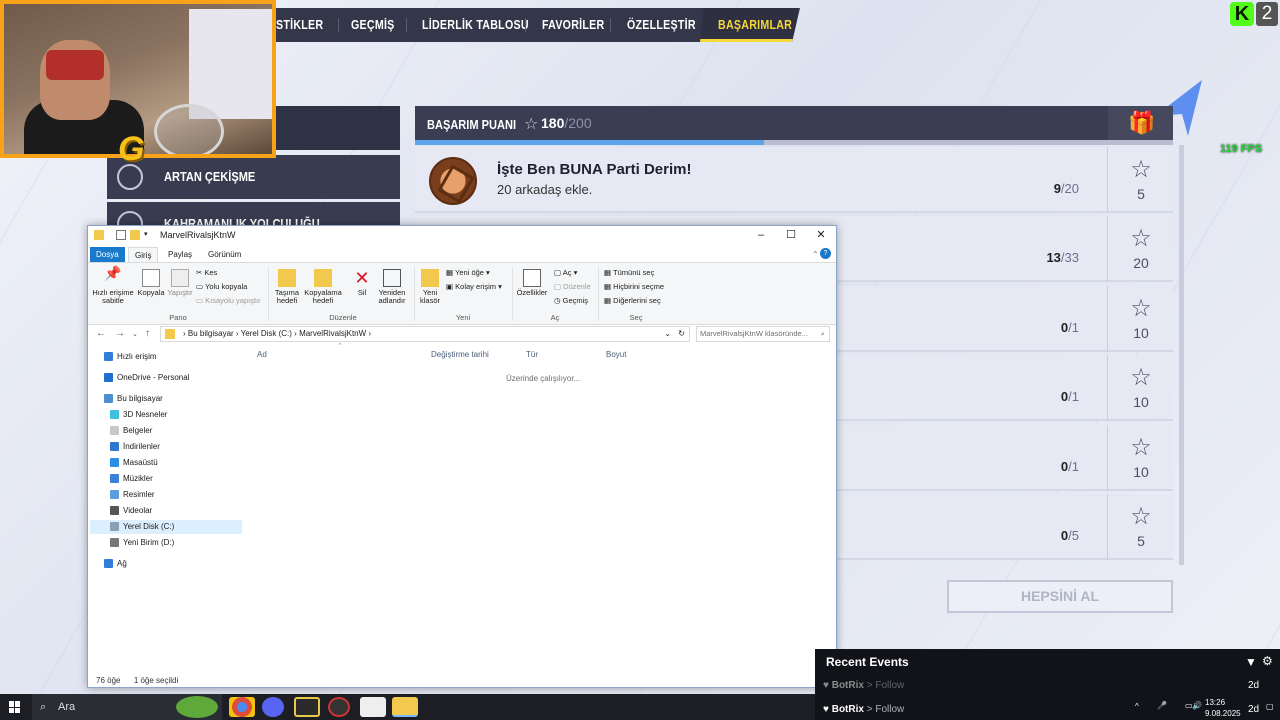 This screenshot has height=720, width=1280. Describe the element at coordinates (1215, 702) in the screenshot. I see `clock-time: 13:26` at that location.